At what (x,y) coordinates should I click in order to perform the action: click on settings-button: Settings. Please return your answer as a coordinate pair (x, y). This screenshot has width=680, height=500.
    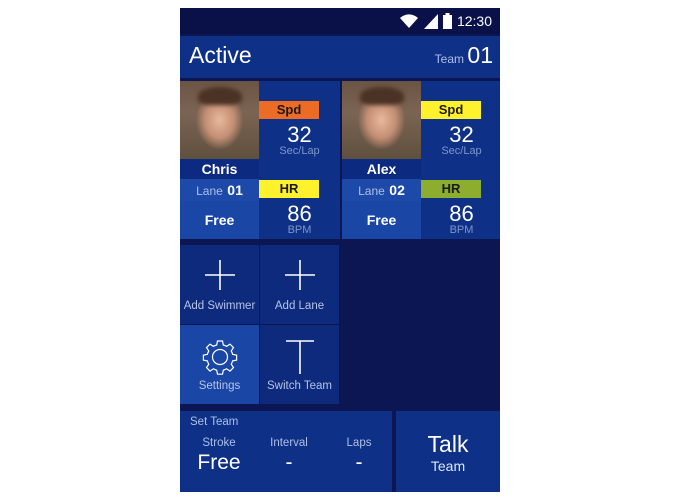
    Looking at the image, I should click on (219, 364).